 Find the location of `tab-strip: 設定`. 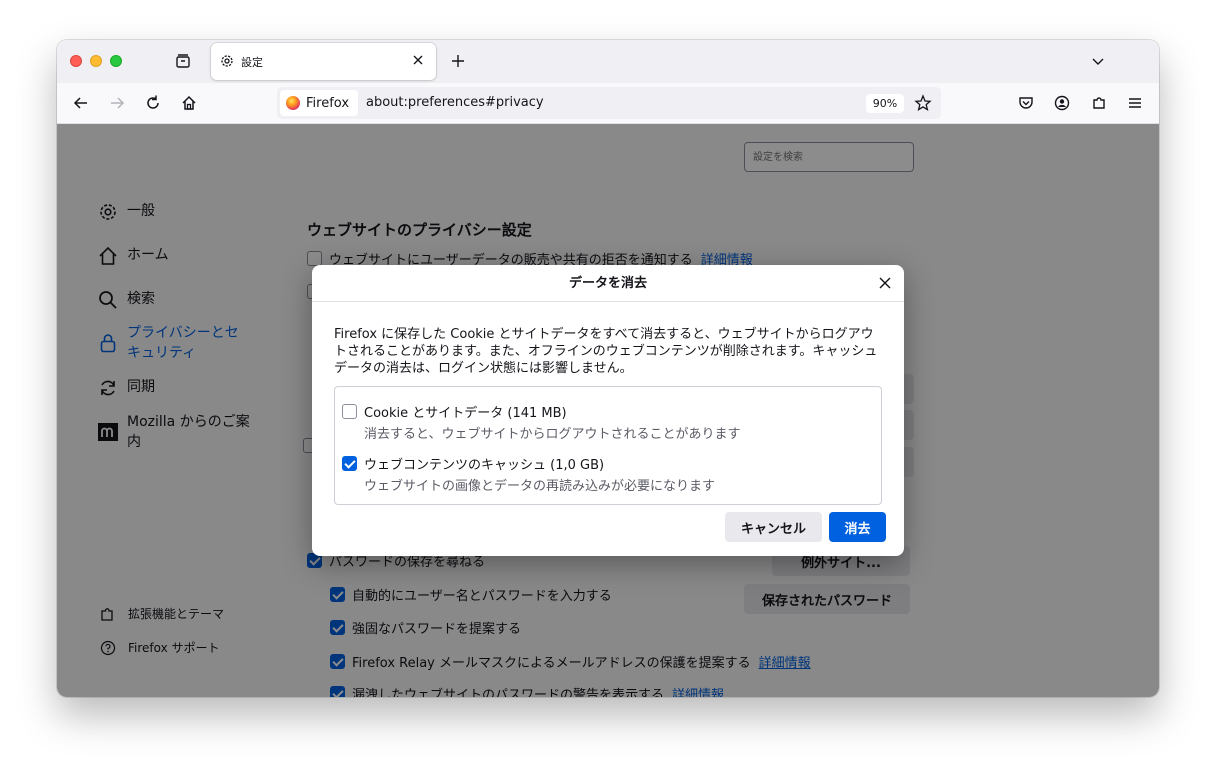

tab-strip: 設定 is located at coordinates (608, 61).